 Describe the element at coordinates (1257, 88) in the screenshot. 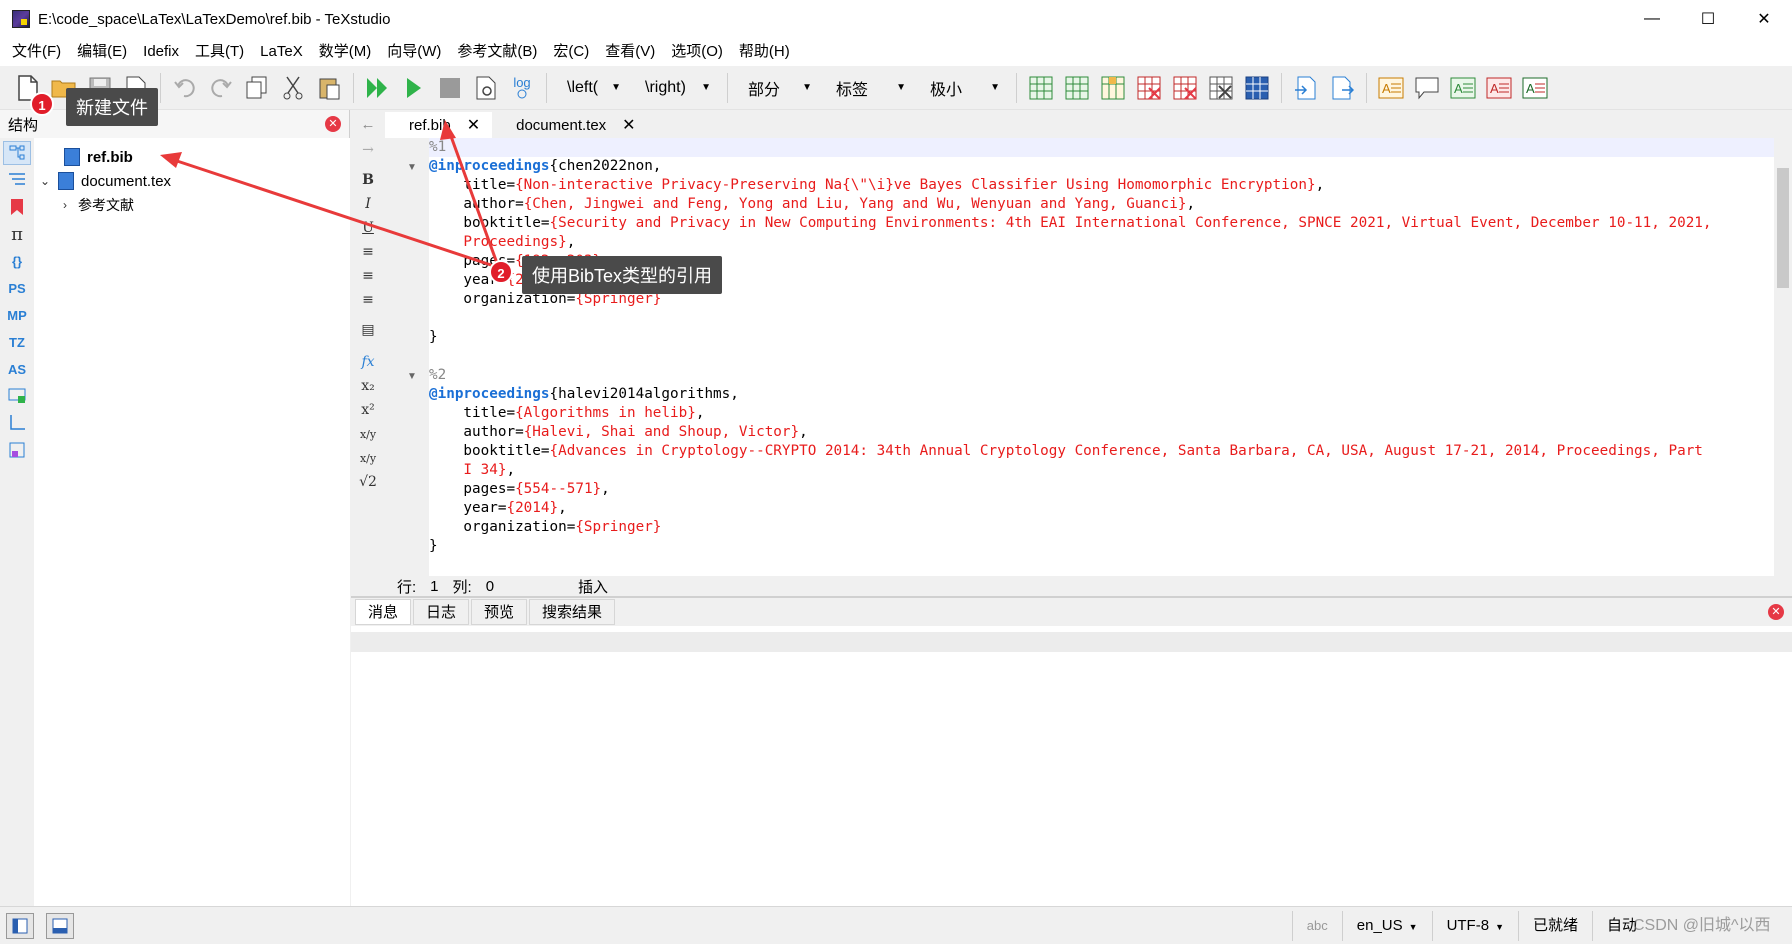

I see `table-align-icon` at that location.